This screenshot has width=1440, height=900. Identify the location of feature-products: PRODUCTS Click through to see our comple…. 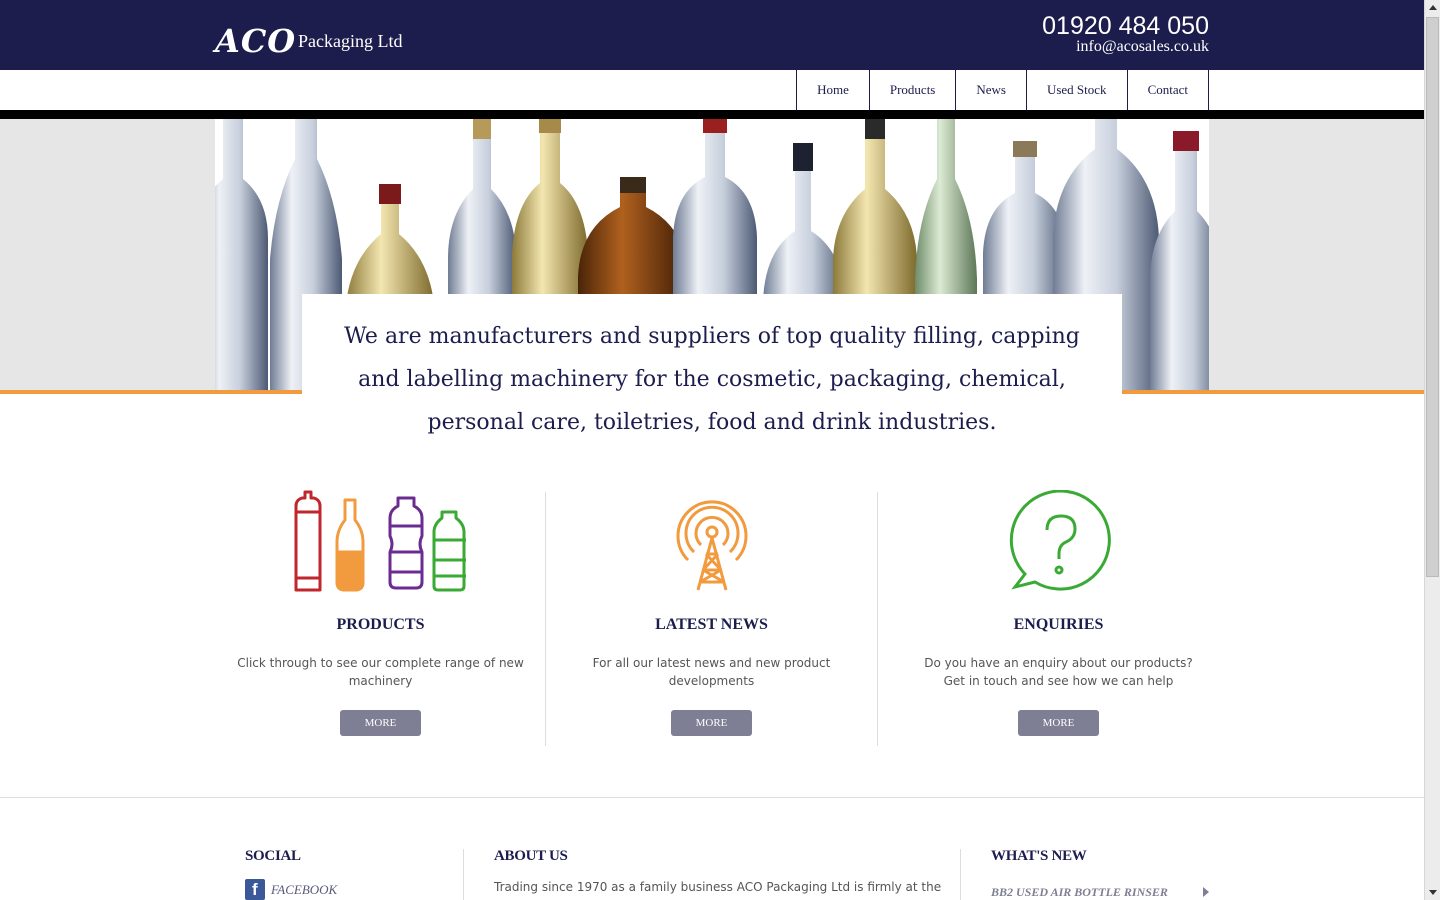
(380, 613).